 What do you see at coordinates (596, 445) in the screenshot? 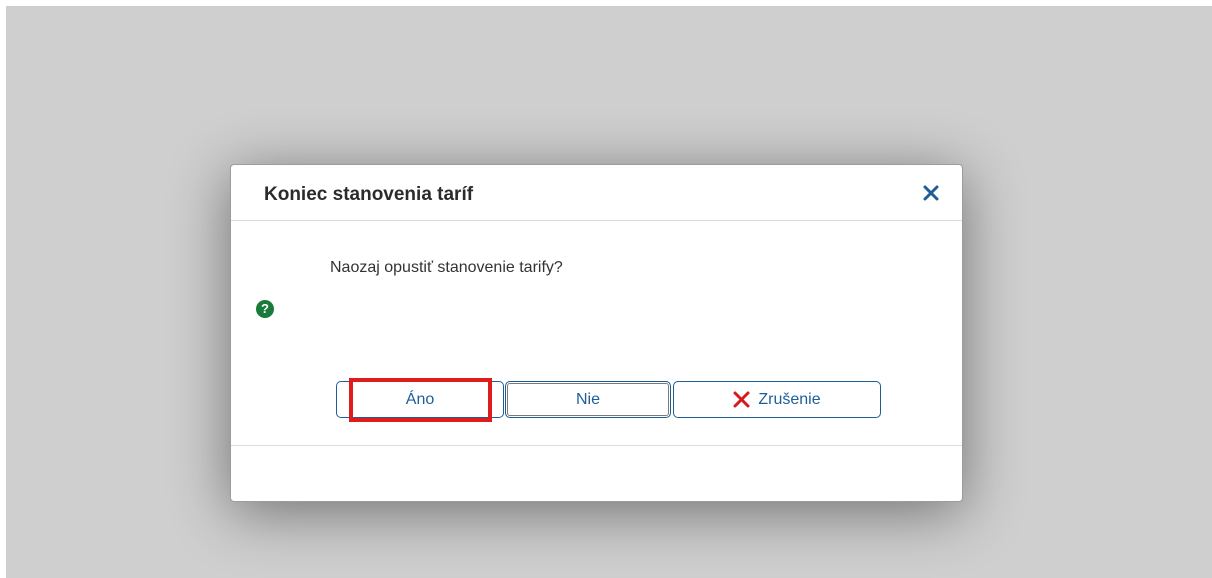
I see `footer-divider` at bounding box center [596, 445].